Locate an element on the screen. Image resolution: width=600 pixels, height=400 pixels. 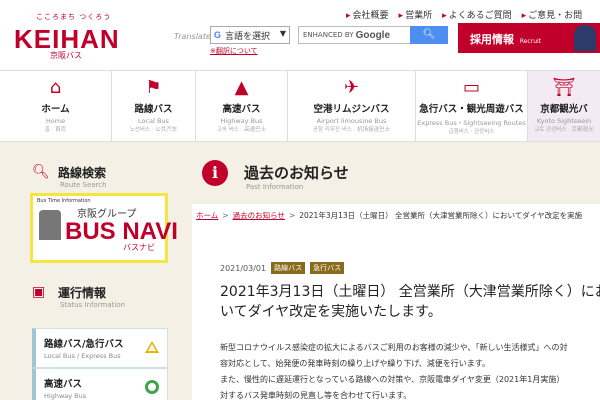
page-header: i 過去のお知らせ Past Information is located at coordinates (396, 173).